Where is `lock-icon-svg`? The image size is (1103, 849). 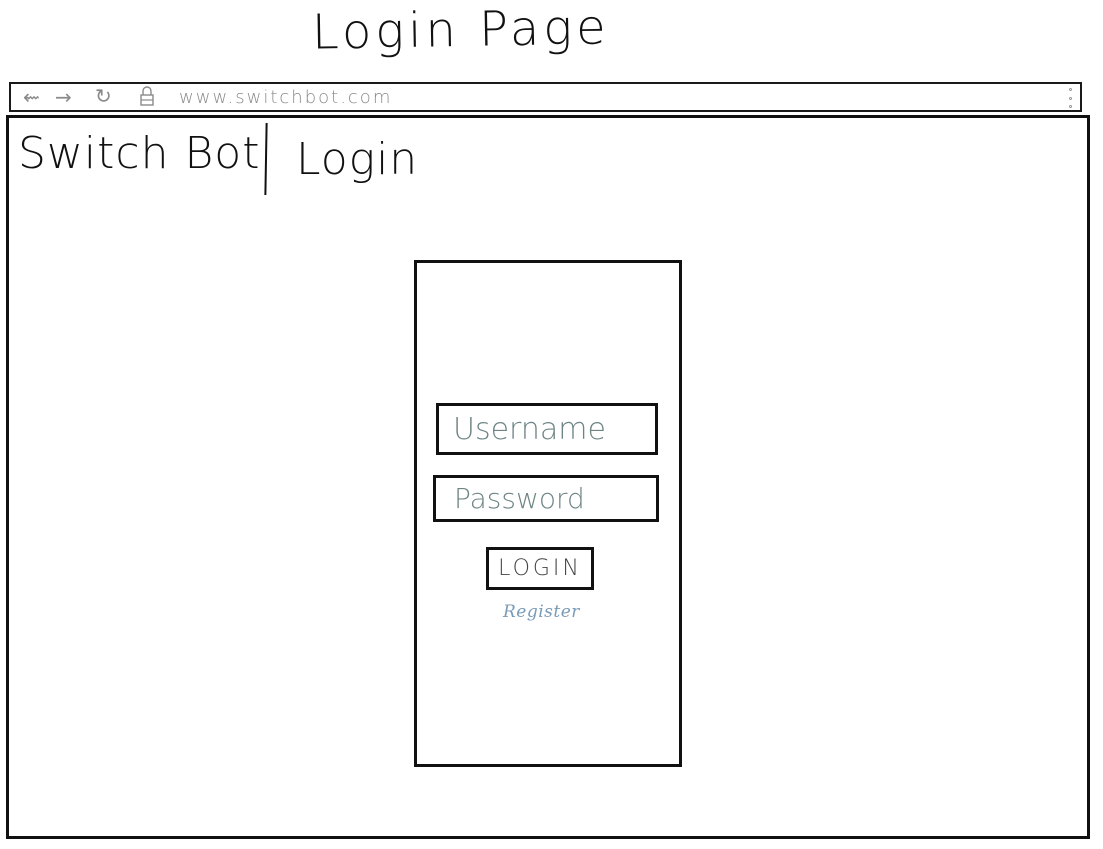 lock-icon-svg is located at coordinates (147, 96).